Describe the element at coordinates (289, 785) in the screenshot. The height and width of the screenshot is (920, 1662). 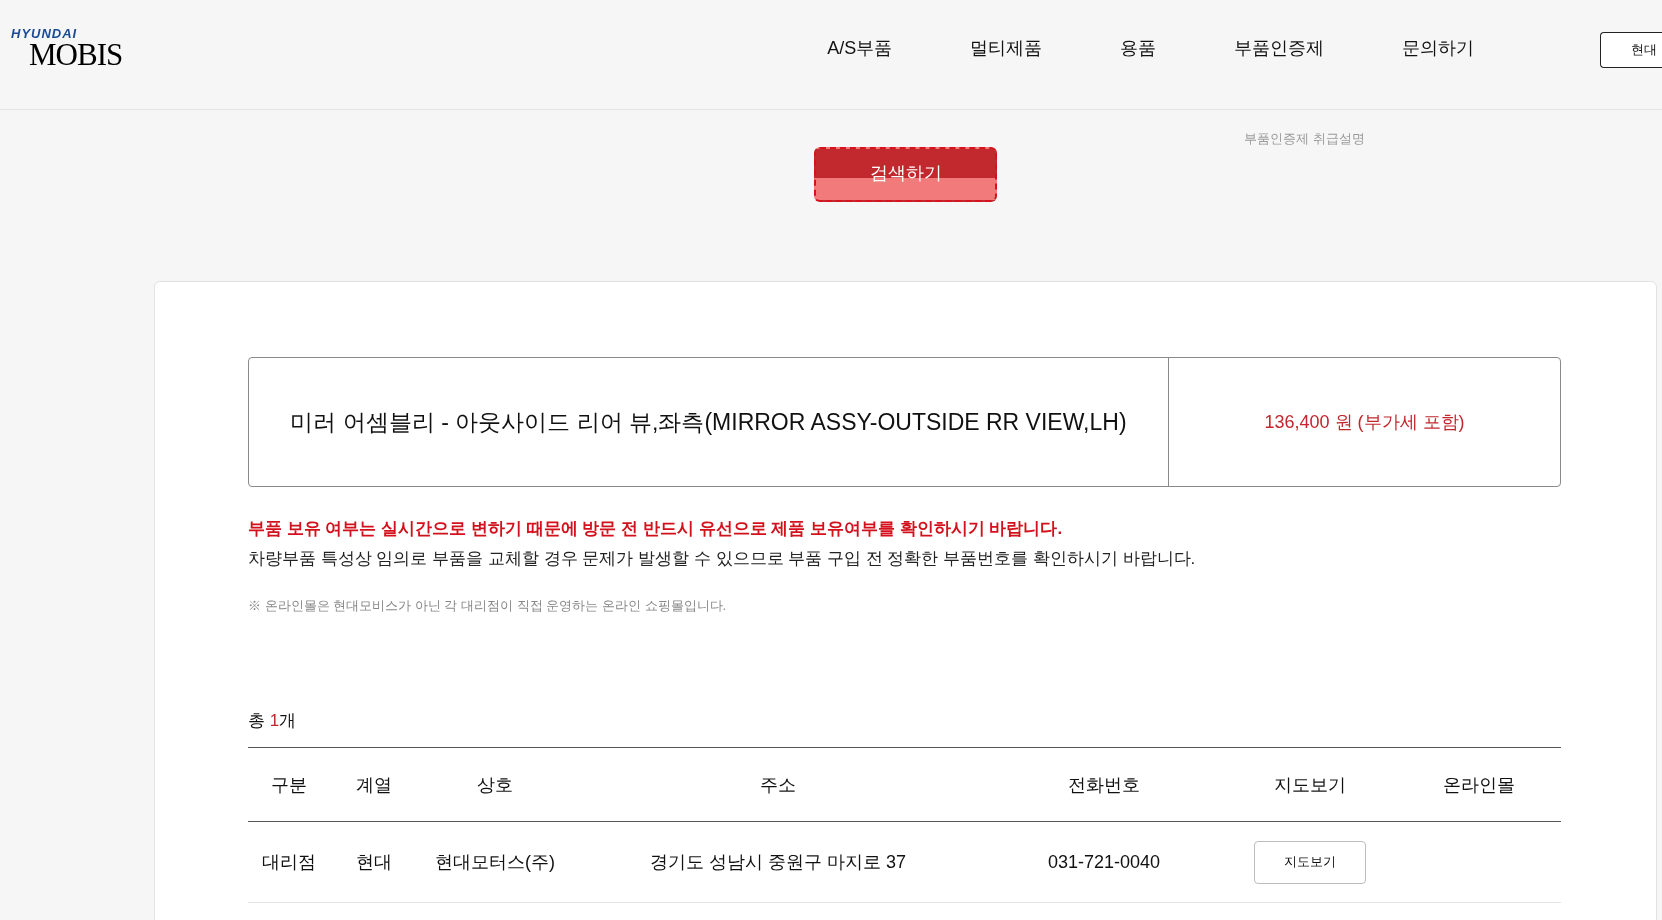
I see `column-header: 구분` at that location.